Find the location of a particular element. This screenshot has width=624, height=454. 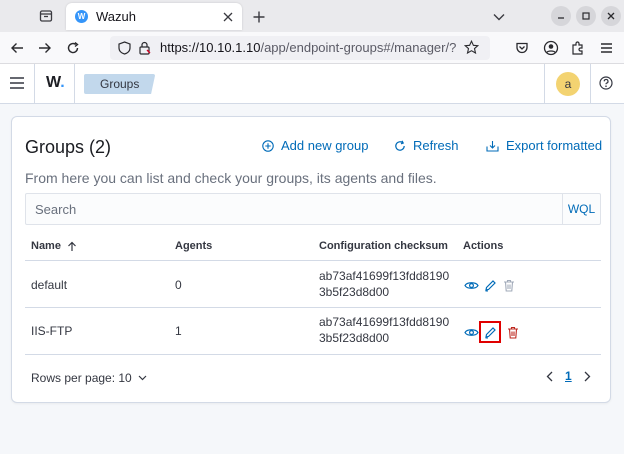

breadcrumb: Groups is located at coordinates (120, 84).